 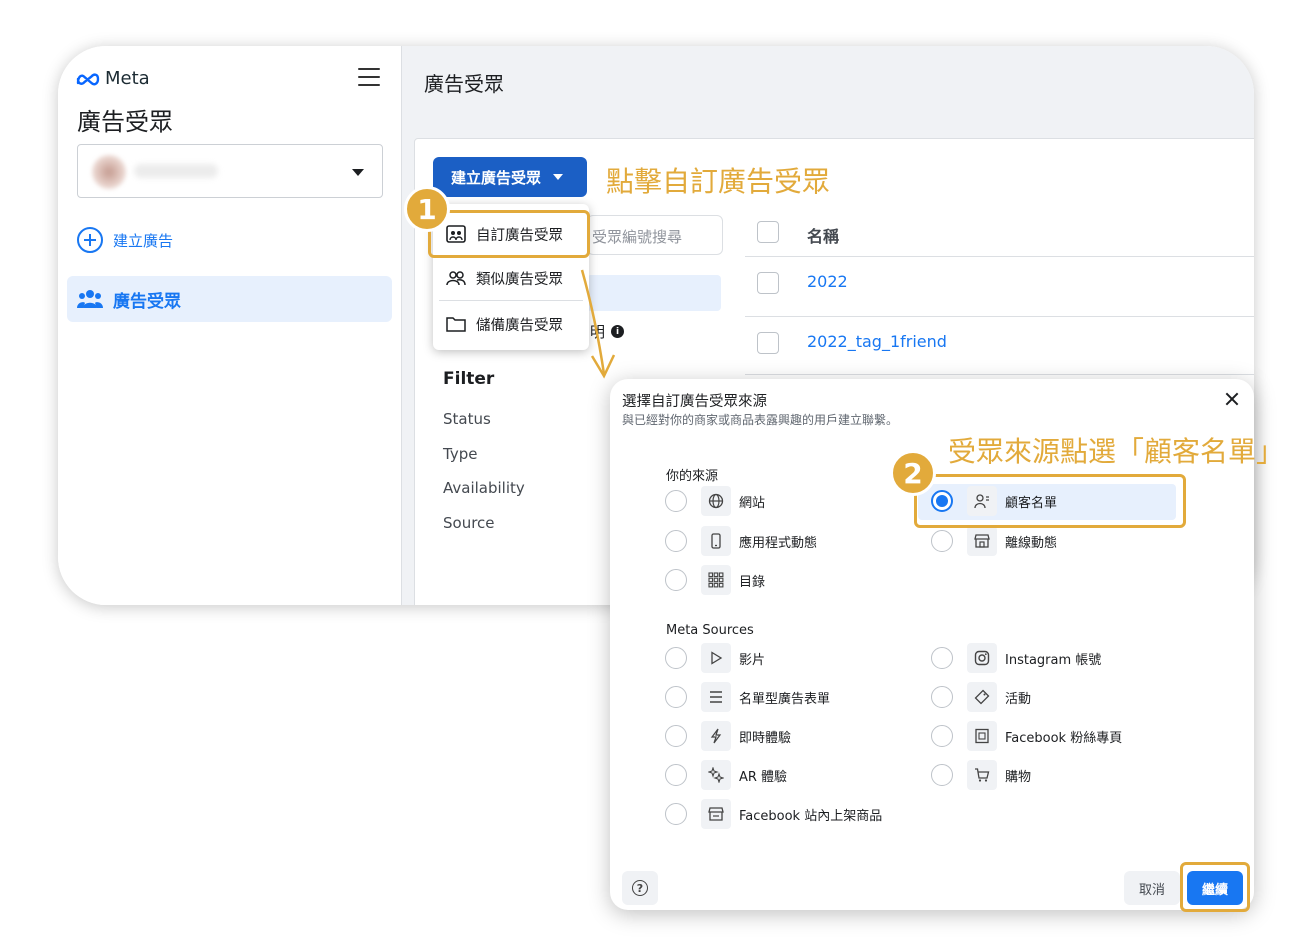 What do you see at coordinates (1050, 501) in the screenshot?
I see `highlight-customer-list` at bounding box center [1050, 501].